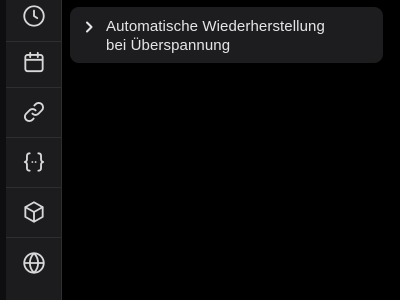 Image resolution: width=400 pixels, height=300 pixels. I want to click on toolbar-button-calendar, so click(34, 65).